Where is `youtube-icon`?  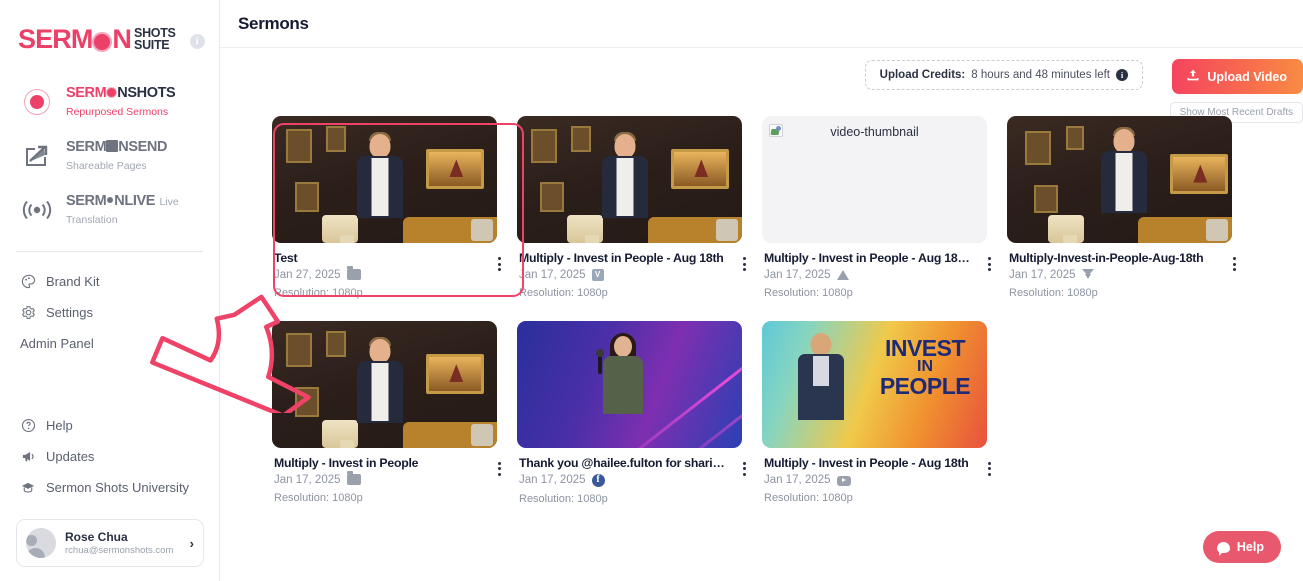
youtube-icon is located at coordinates (843, 480).